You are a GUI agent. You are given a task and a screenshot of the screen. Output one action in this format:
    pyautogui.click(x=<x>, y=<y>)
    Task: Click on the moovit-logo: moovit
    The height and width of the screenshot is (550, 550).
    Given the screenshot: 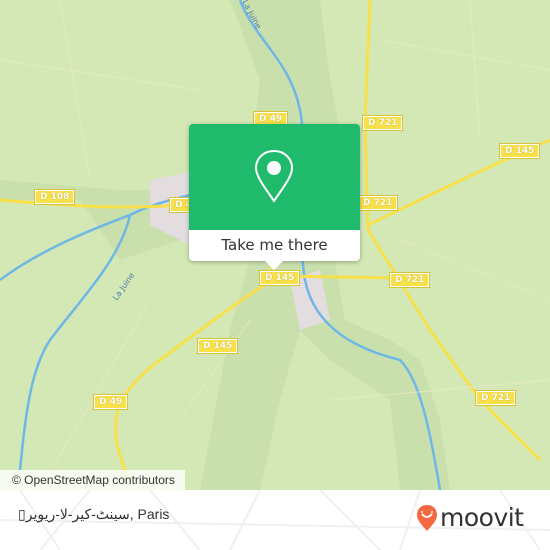 What is the action you would take?
    pyautogui.click(x=470, y=517)
    